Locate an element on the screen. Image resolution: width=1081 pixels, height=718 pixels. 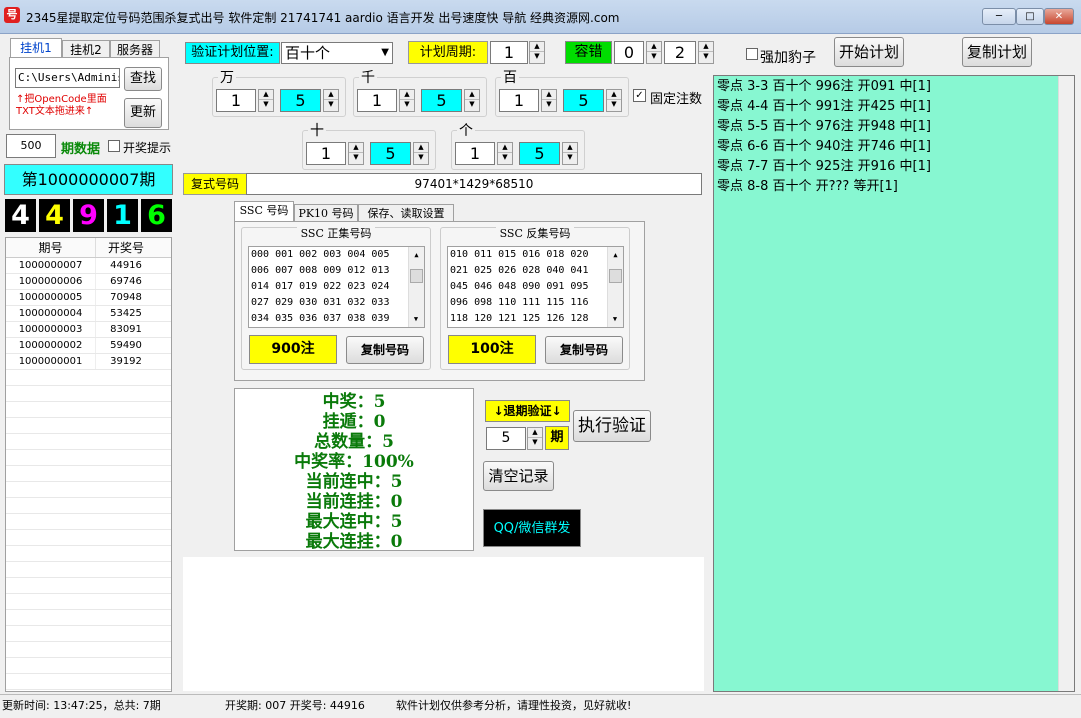
tolerance-max-input: 2 is located at coordinates (680, 52).